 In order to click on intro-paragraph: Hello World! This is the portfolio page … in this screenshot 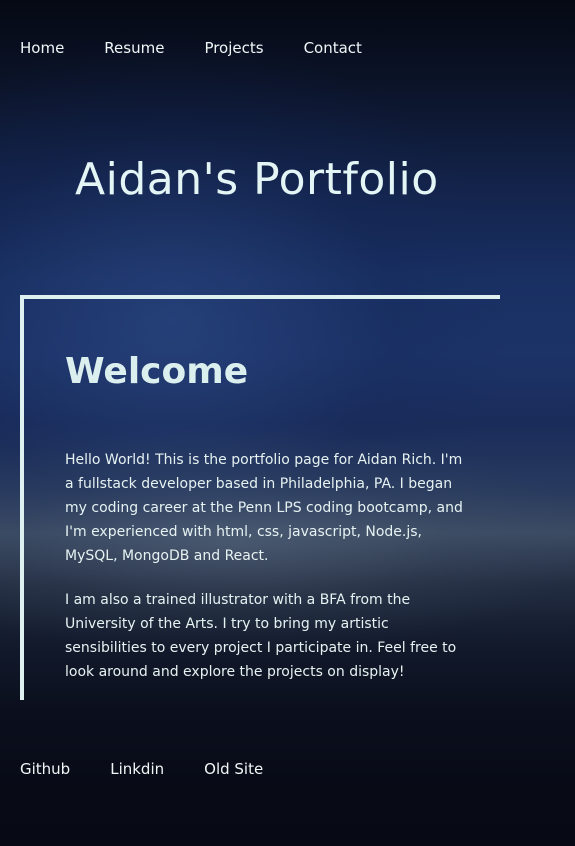, I will do `click(264, 508)`.